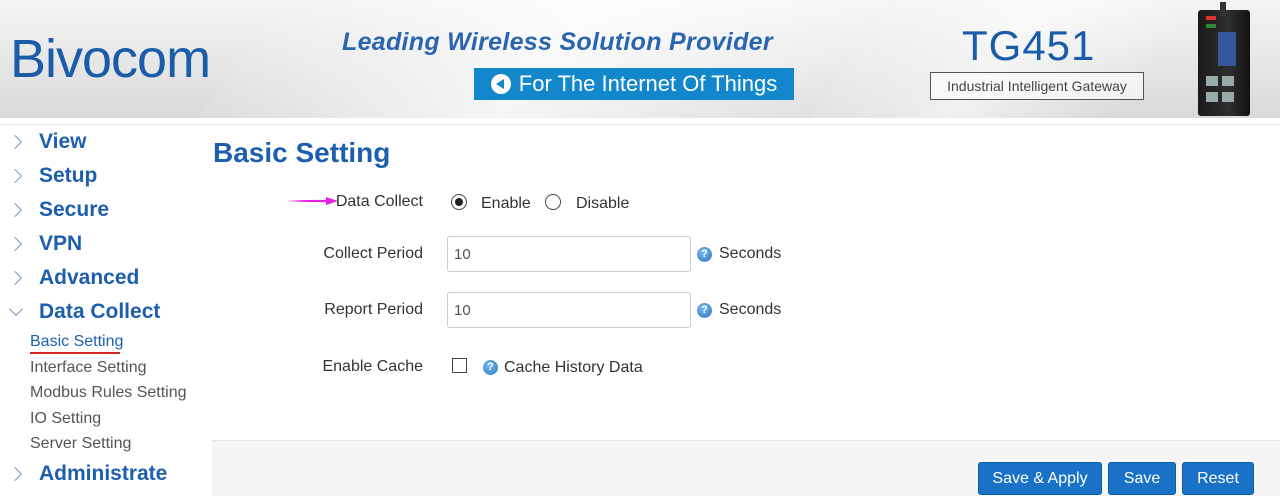 The width and height of the screenshot is (1280, 496). What do you see at coordinates (68, 175) in the screenshot?
I see `sidebar-item-label: Setup` at bounding box center [68, 175].